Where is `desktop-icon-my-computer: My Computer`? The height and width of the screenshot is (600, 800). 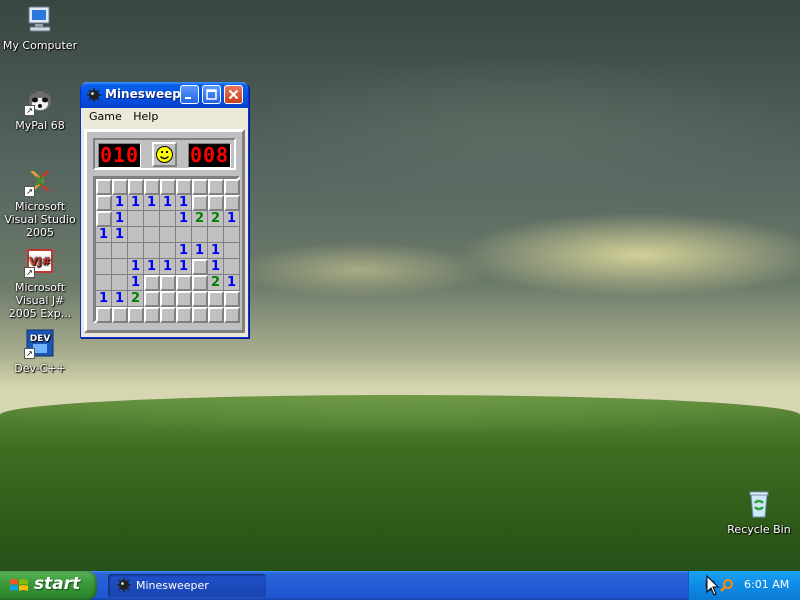
desktop-icon-my-computer: My Computer is located at coordinates (40, 28).